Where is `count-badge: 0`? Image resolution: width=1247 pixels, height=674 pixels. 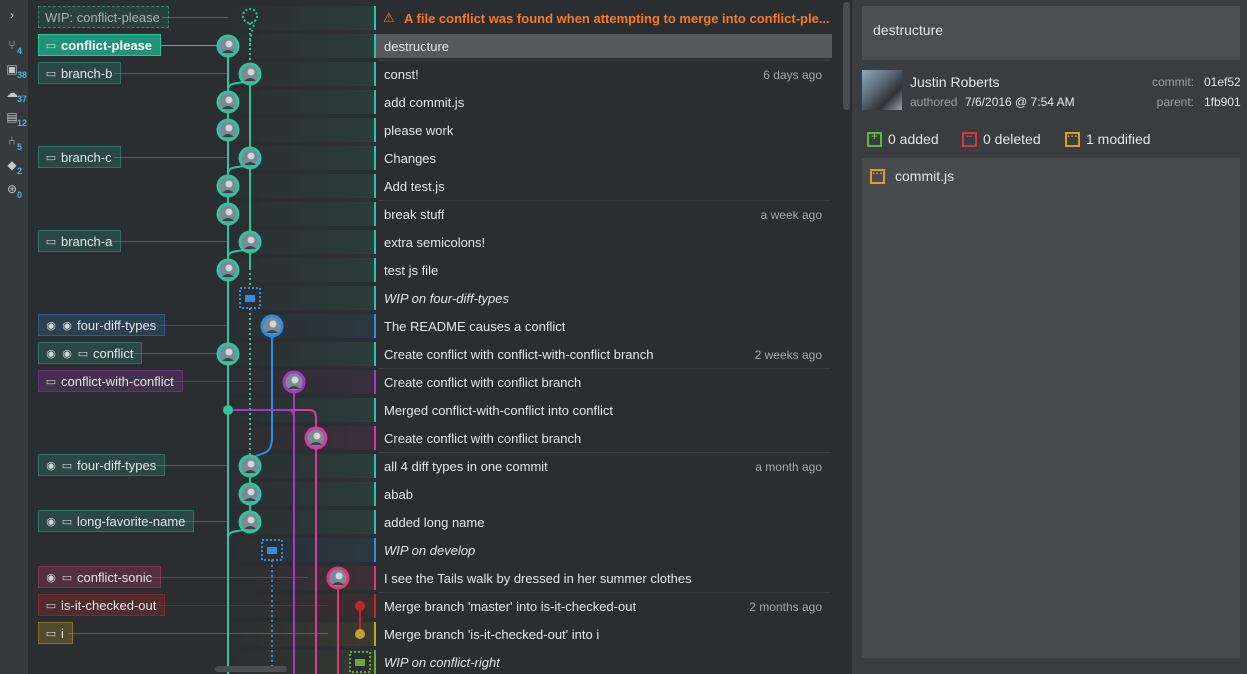 count-badge: 0 is located at coordinates (20, 195).